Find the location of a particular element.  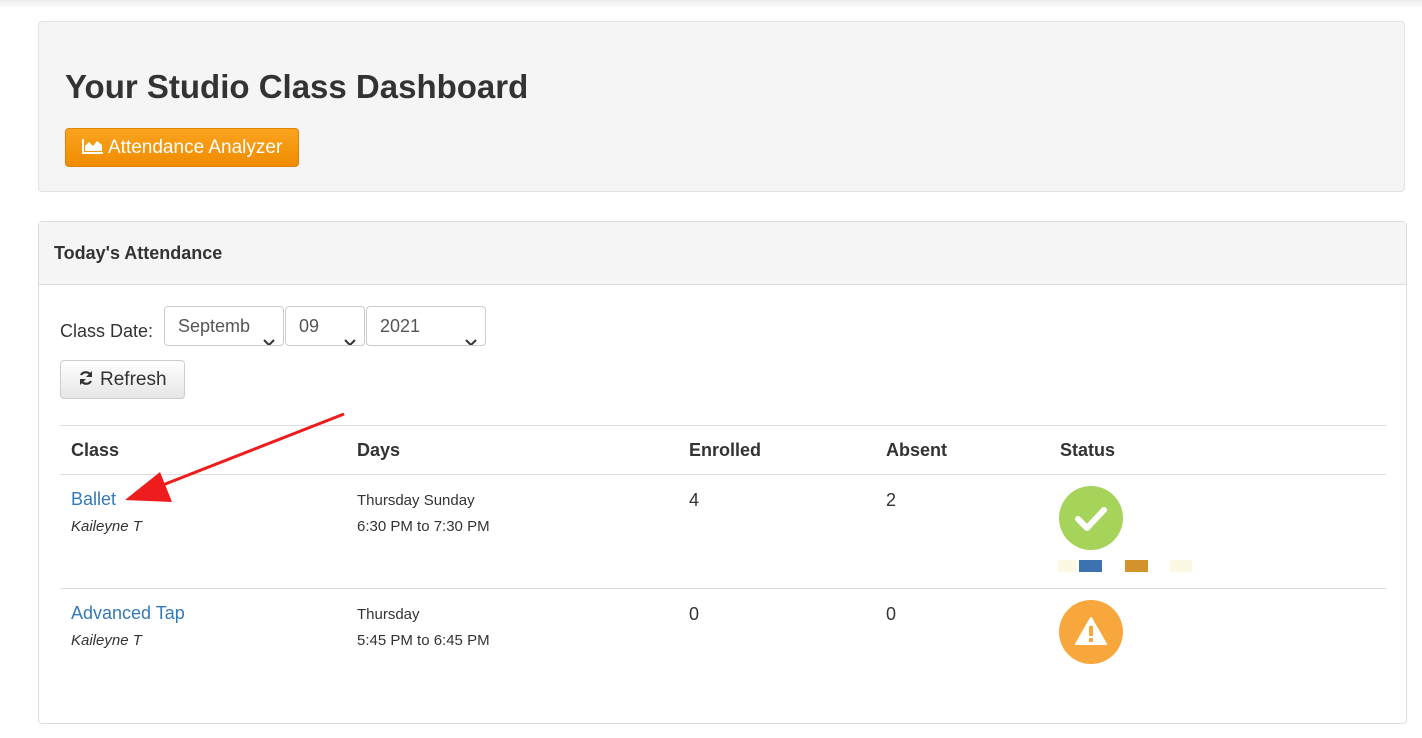

header-status: Status is located at coordinates (1088, 450).